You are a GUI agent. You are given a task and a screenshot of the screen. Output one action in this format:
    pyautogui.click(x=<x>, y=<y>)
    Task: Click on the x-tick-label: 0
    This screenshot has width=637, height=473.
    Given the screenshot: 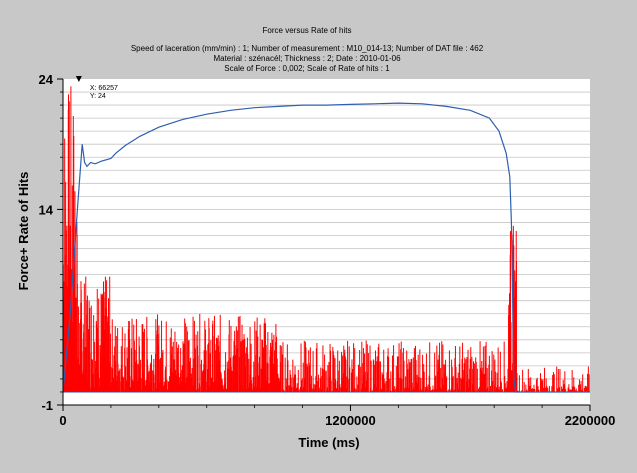 What is the action you would take?
    pyautogui.click(x=62, y=420)
    